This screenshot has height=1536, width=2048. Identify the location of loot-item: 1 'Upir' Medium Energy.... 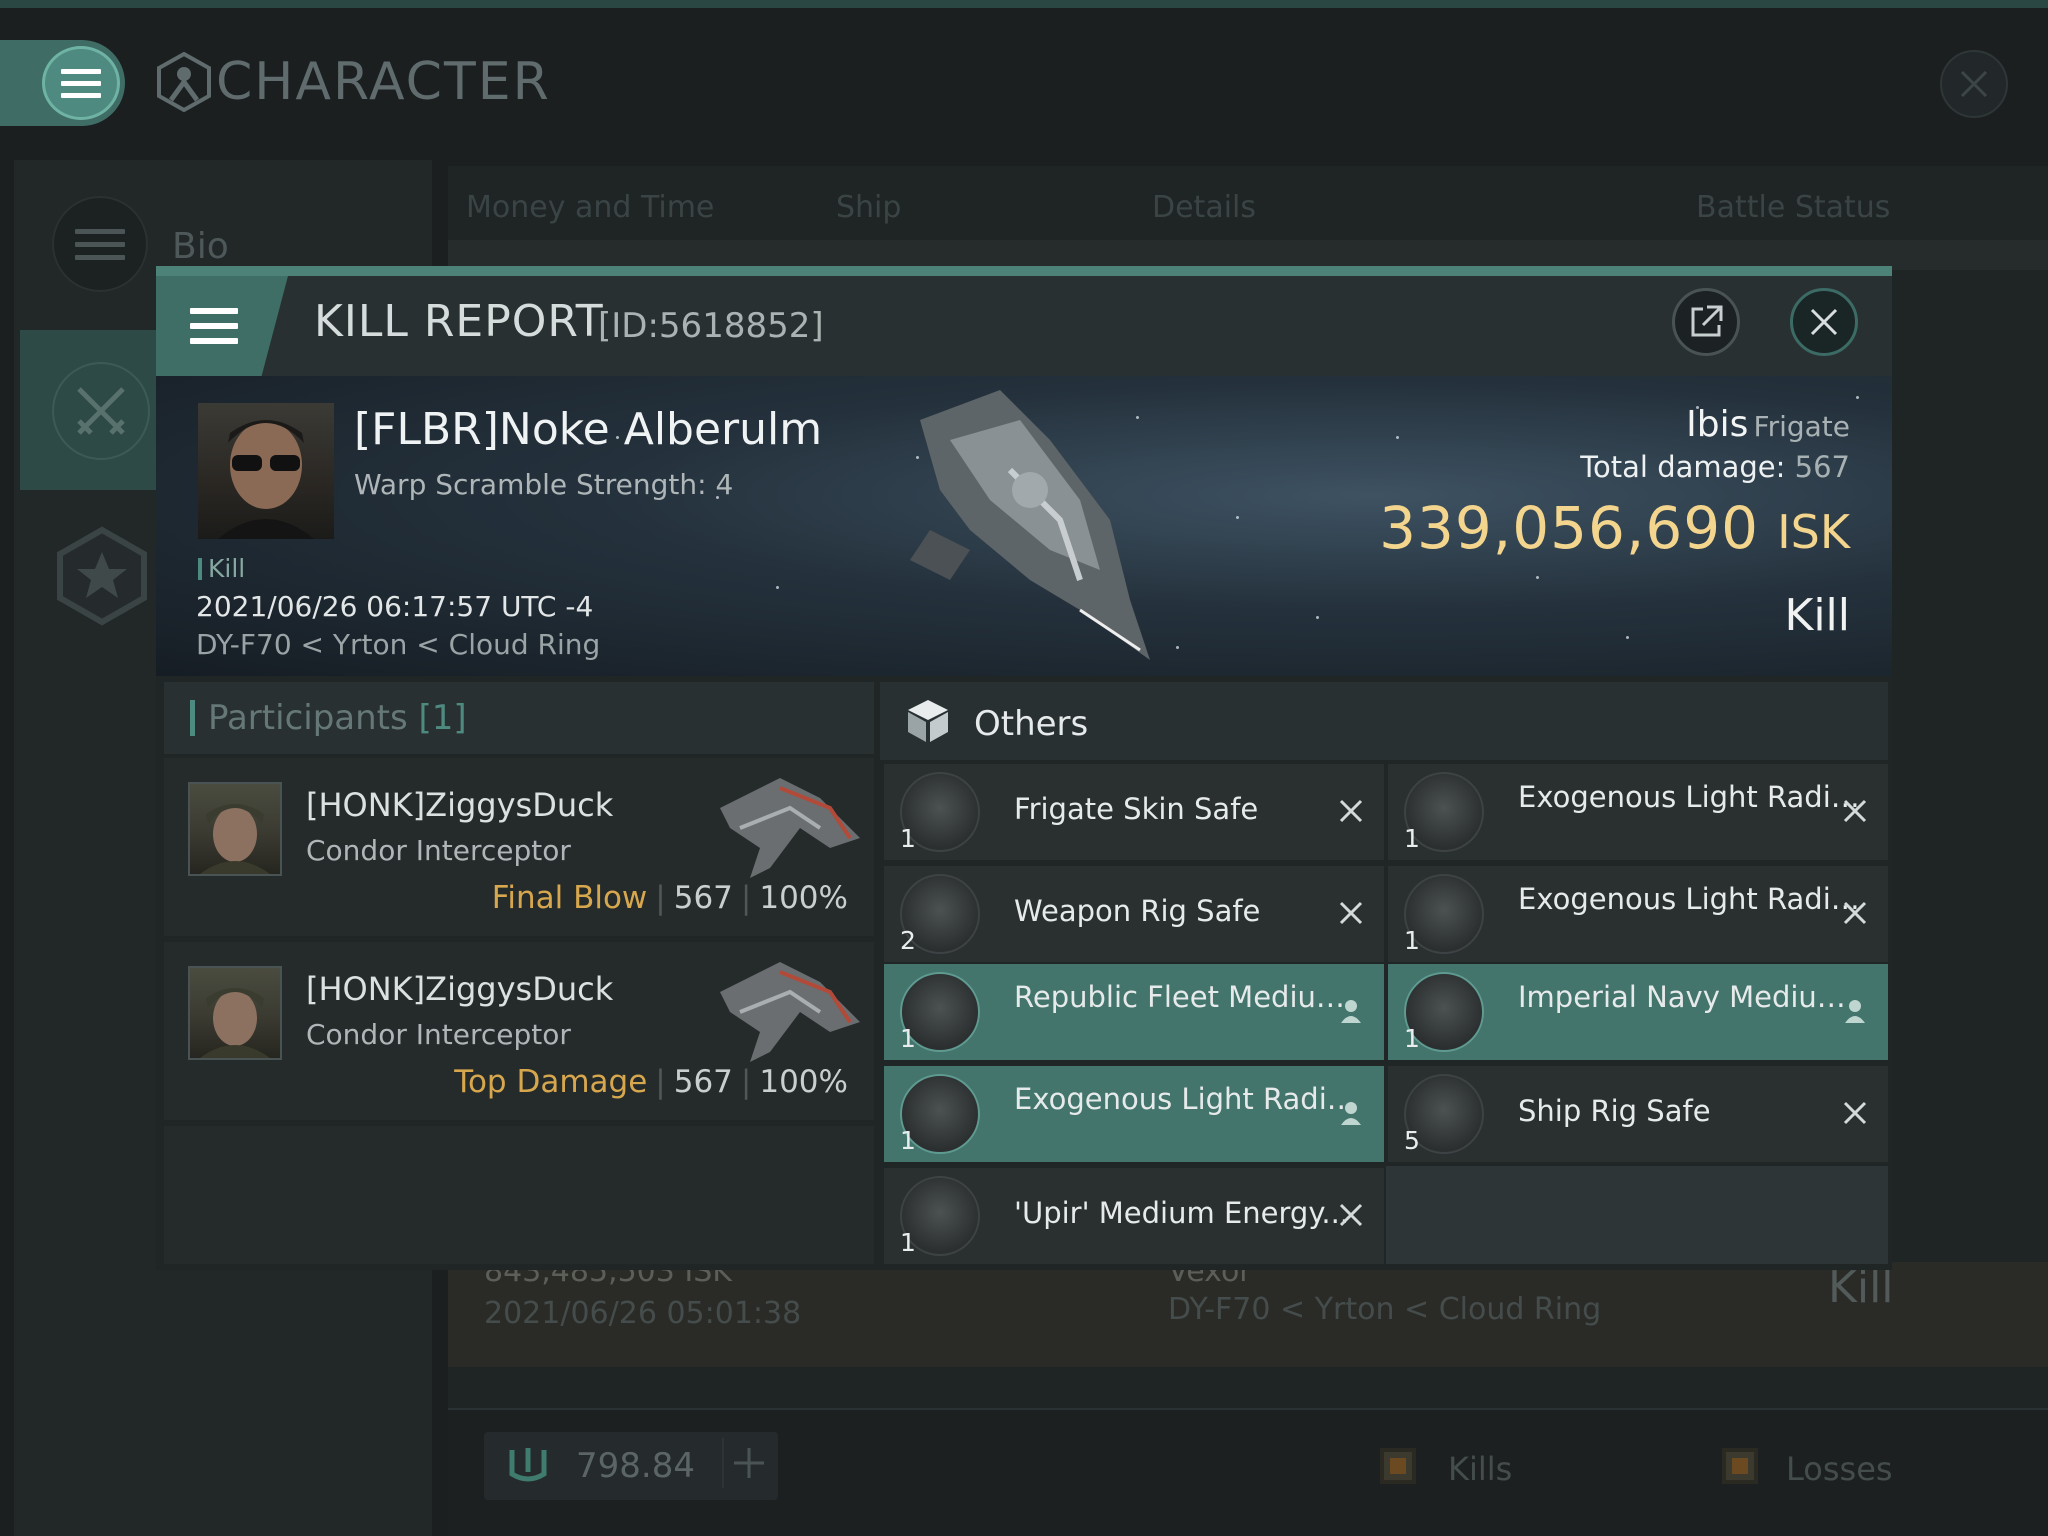
(1134, 1216).